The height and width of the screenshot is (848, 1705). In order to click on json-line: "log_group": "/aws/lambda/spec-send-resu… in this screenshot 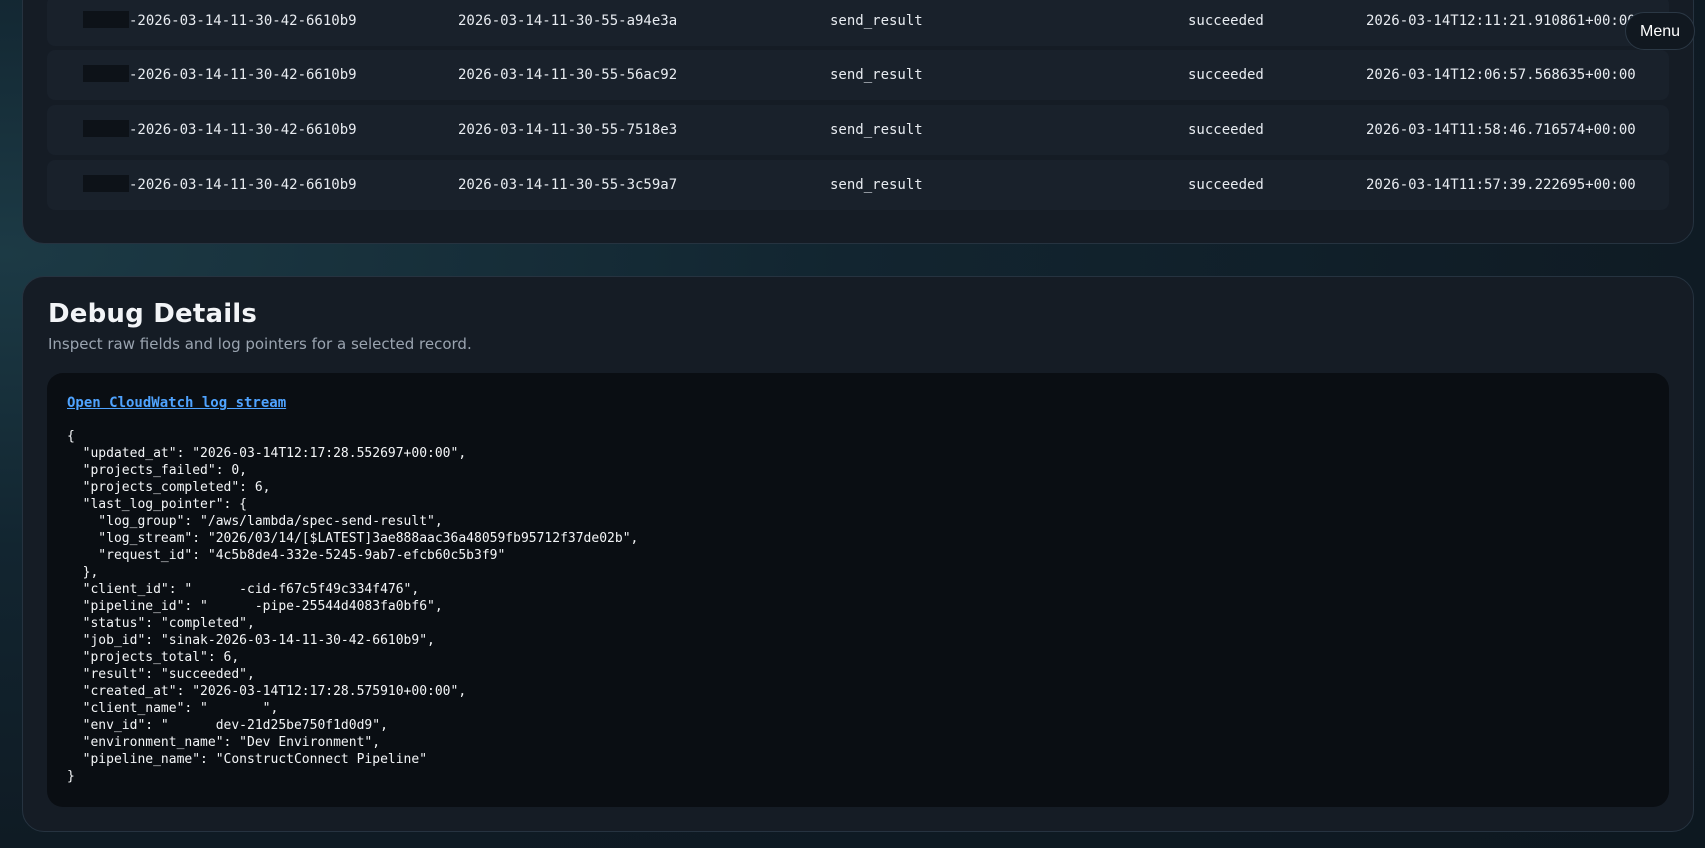, I will do `click(255, 521)`.